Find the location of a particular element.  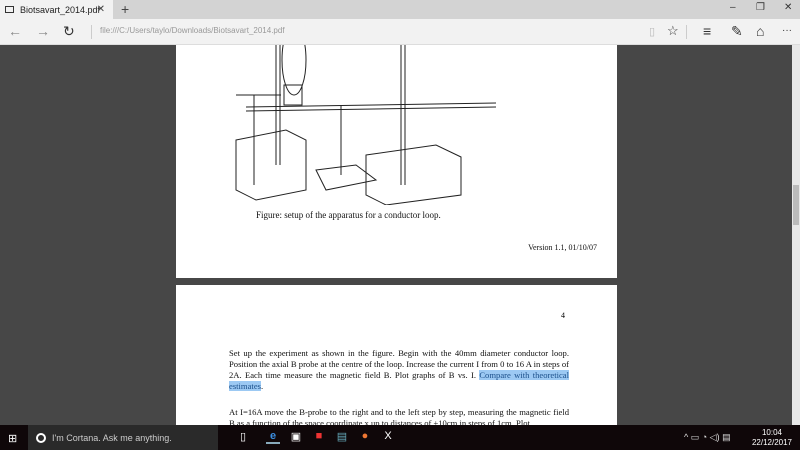

page-number: 4 is located at coordinates (563, 315).